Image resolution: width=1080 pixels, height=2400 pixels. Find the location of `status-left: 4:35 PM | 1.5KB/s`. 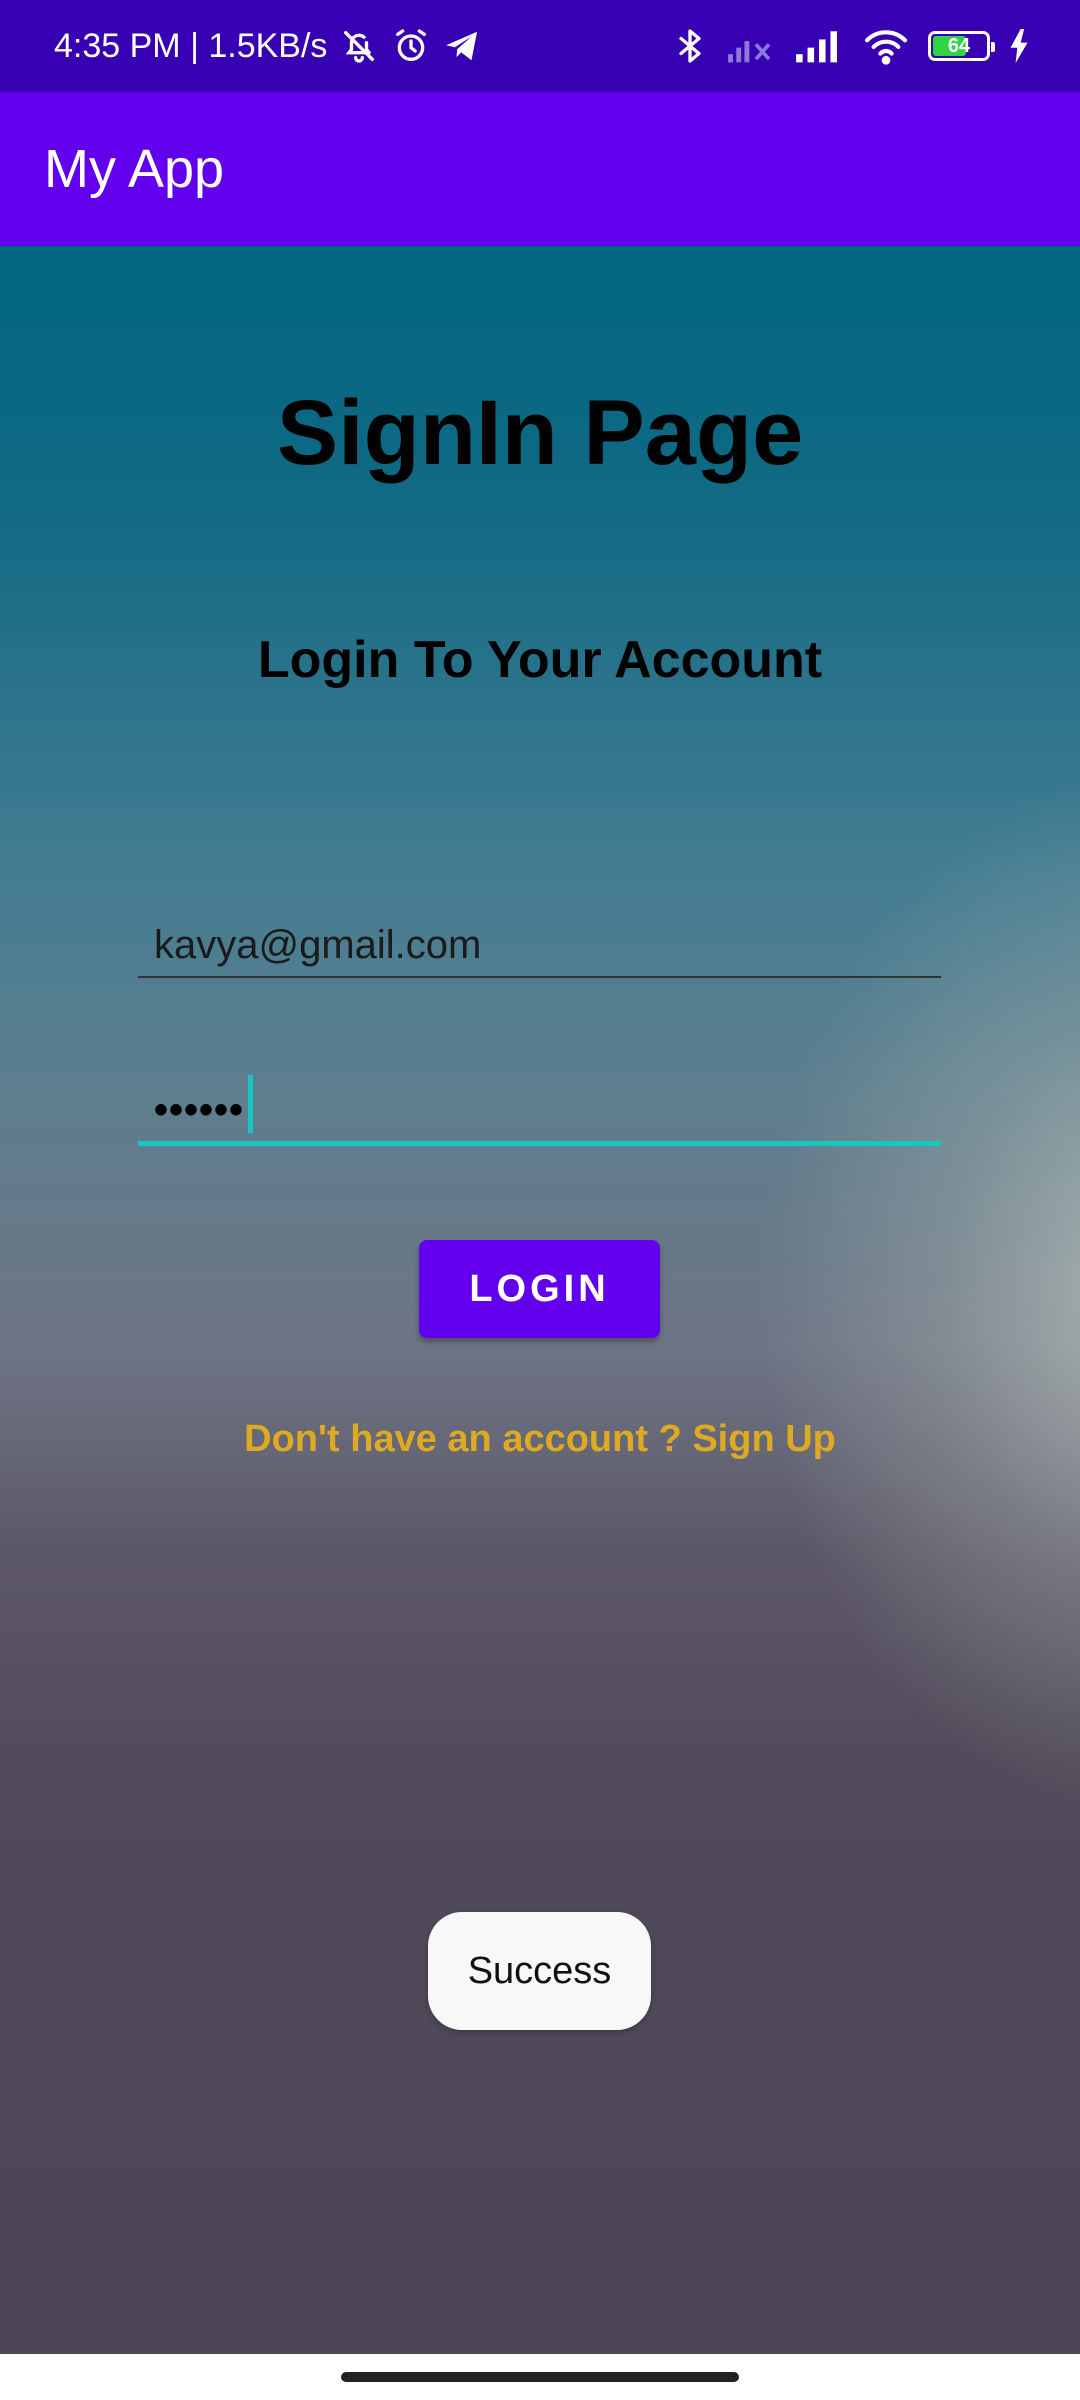

status-left: 4:35 PM | 1.5KB/s is located at coordinates (267, 46).